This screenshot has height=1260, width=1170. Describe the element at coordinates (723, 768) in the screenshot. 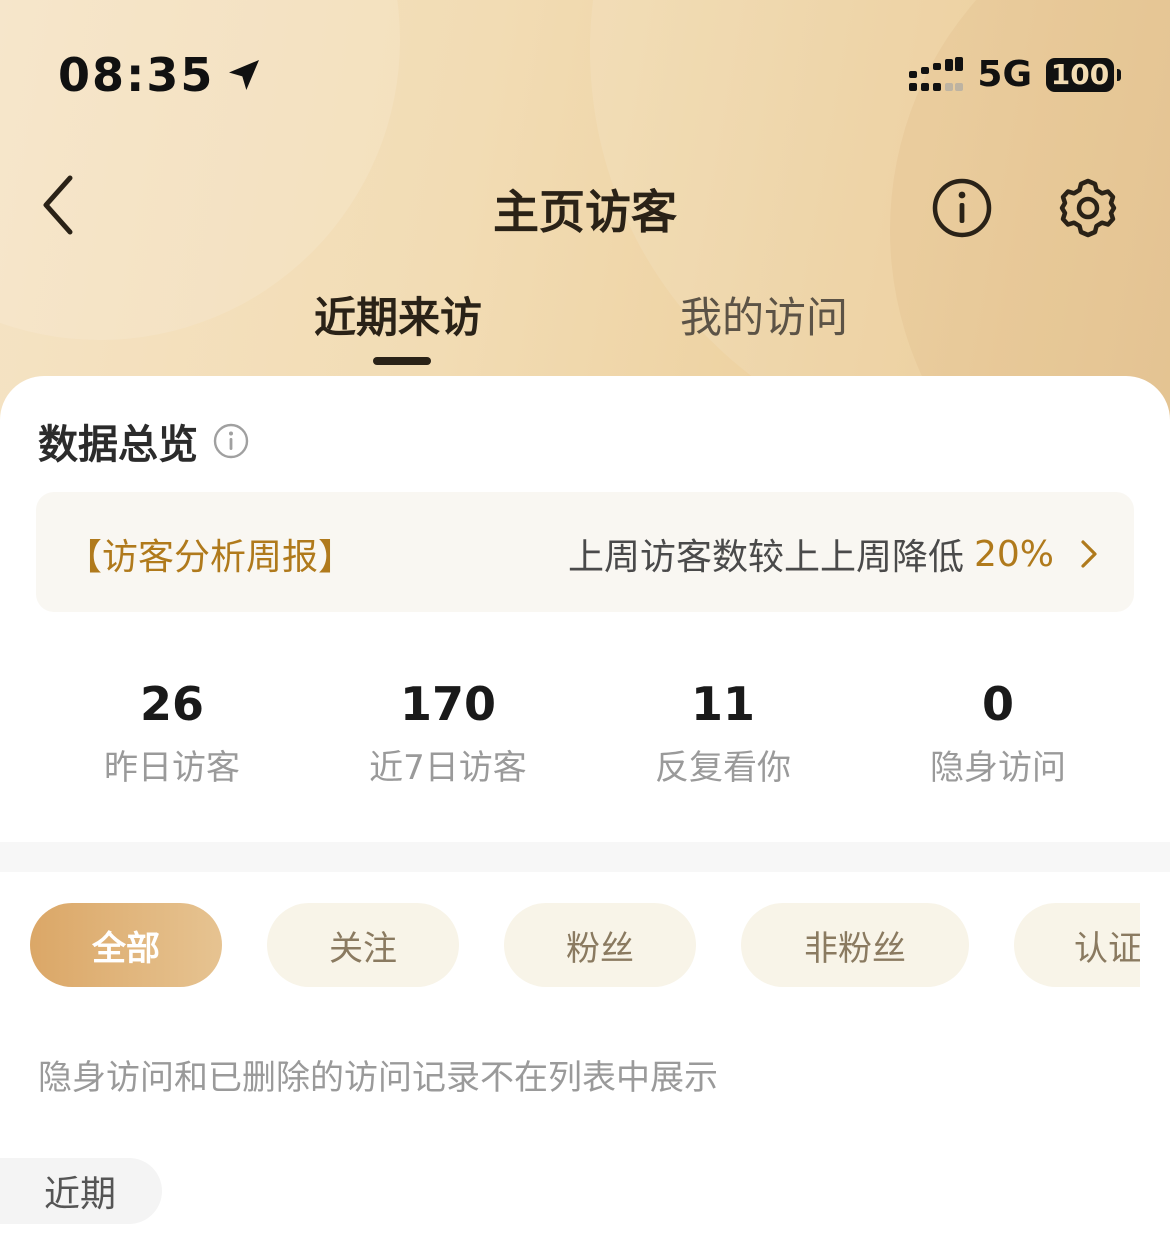

I see `stat-label: 反复看你` at that location.